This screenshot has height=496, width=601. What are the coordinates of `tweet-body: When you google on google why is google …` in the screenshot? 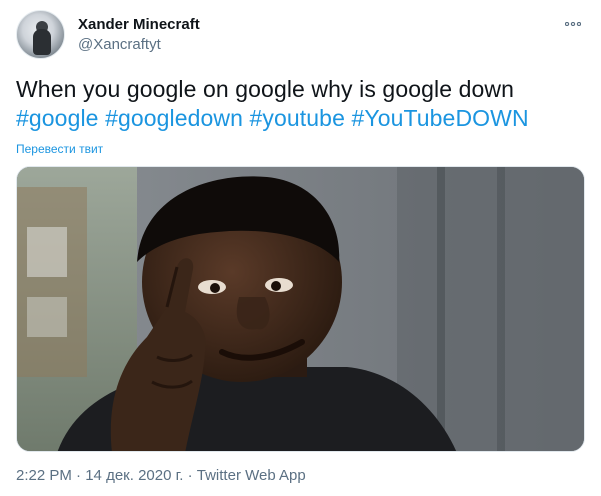 It's located at (265, 89).